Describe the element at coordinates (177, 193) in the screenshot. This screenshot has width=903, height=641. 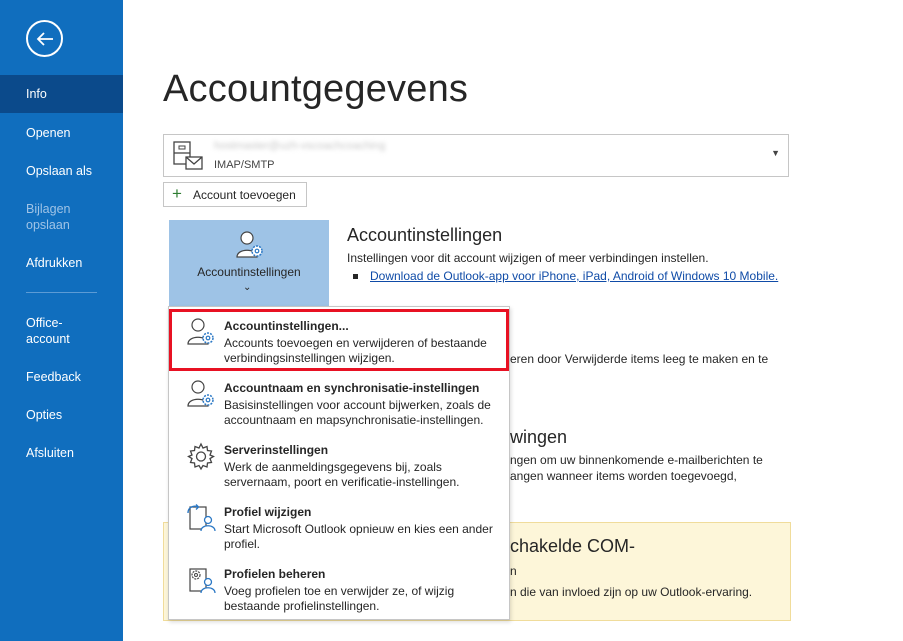
I see `plus-icon: +` at that location.